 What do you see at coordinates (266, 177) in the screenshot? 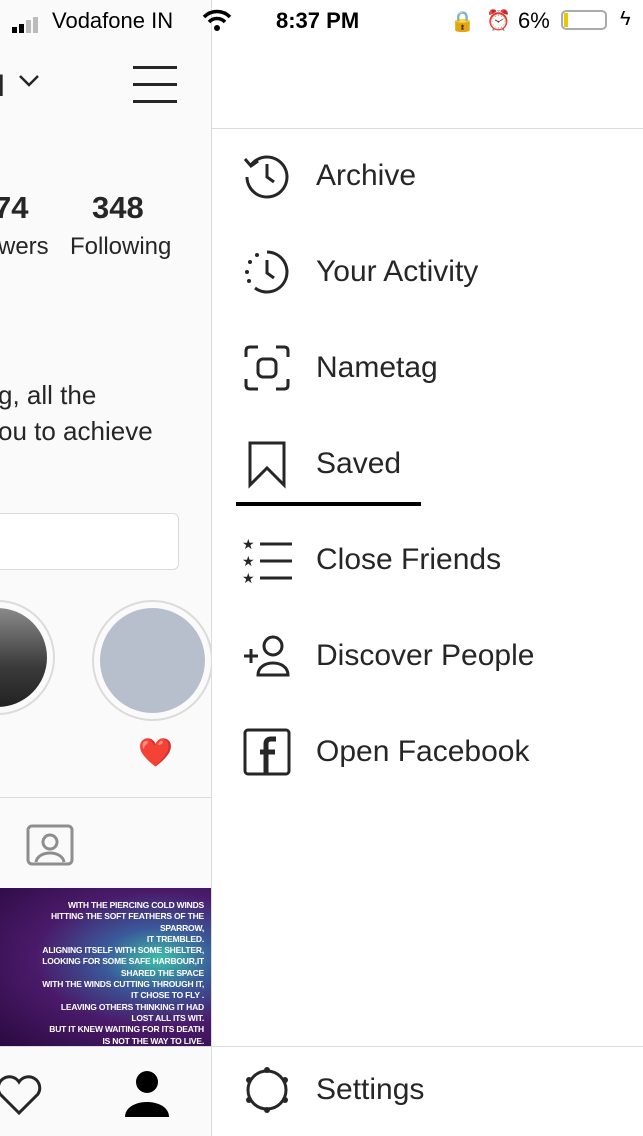
I see `archive-icon` at bounding box center [266, 177].